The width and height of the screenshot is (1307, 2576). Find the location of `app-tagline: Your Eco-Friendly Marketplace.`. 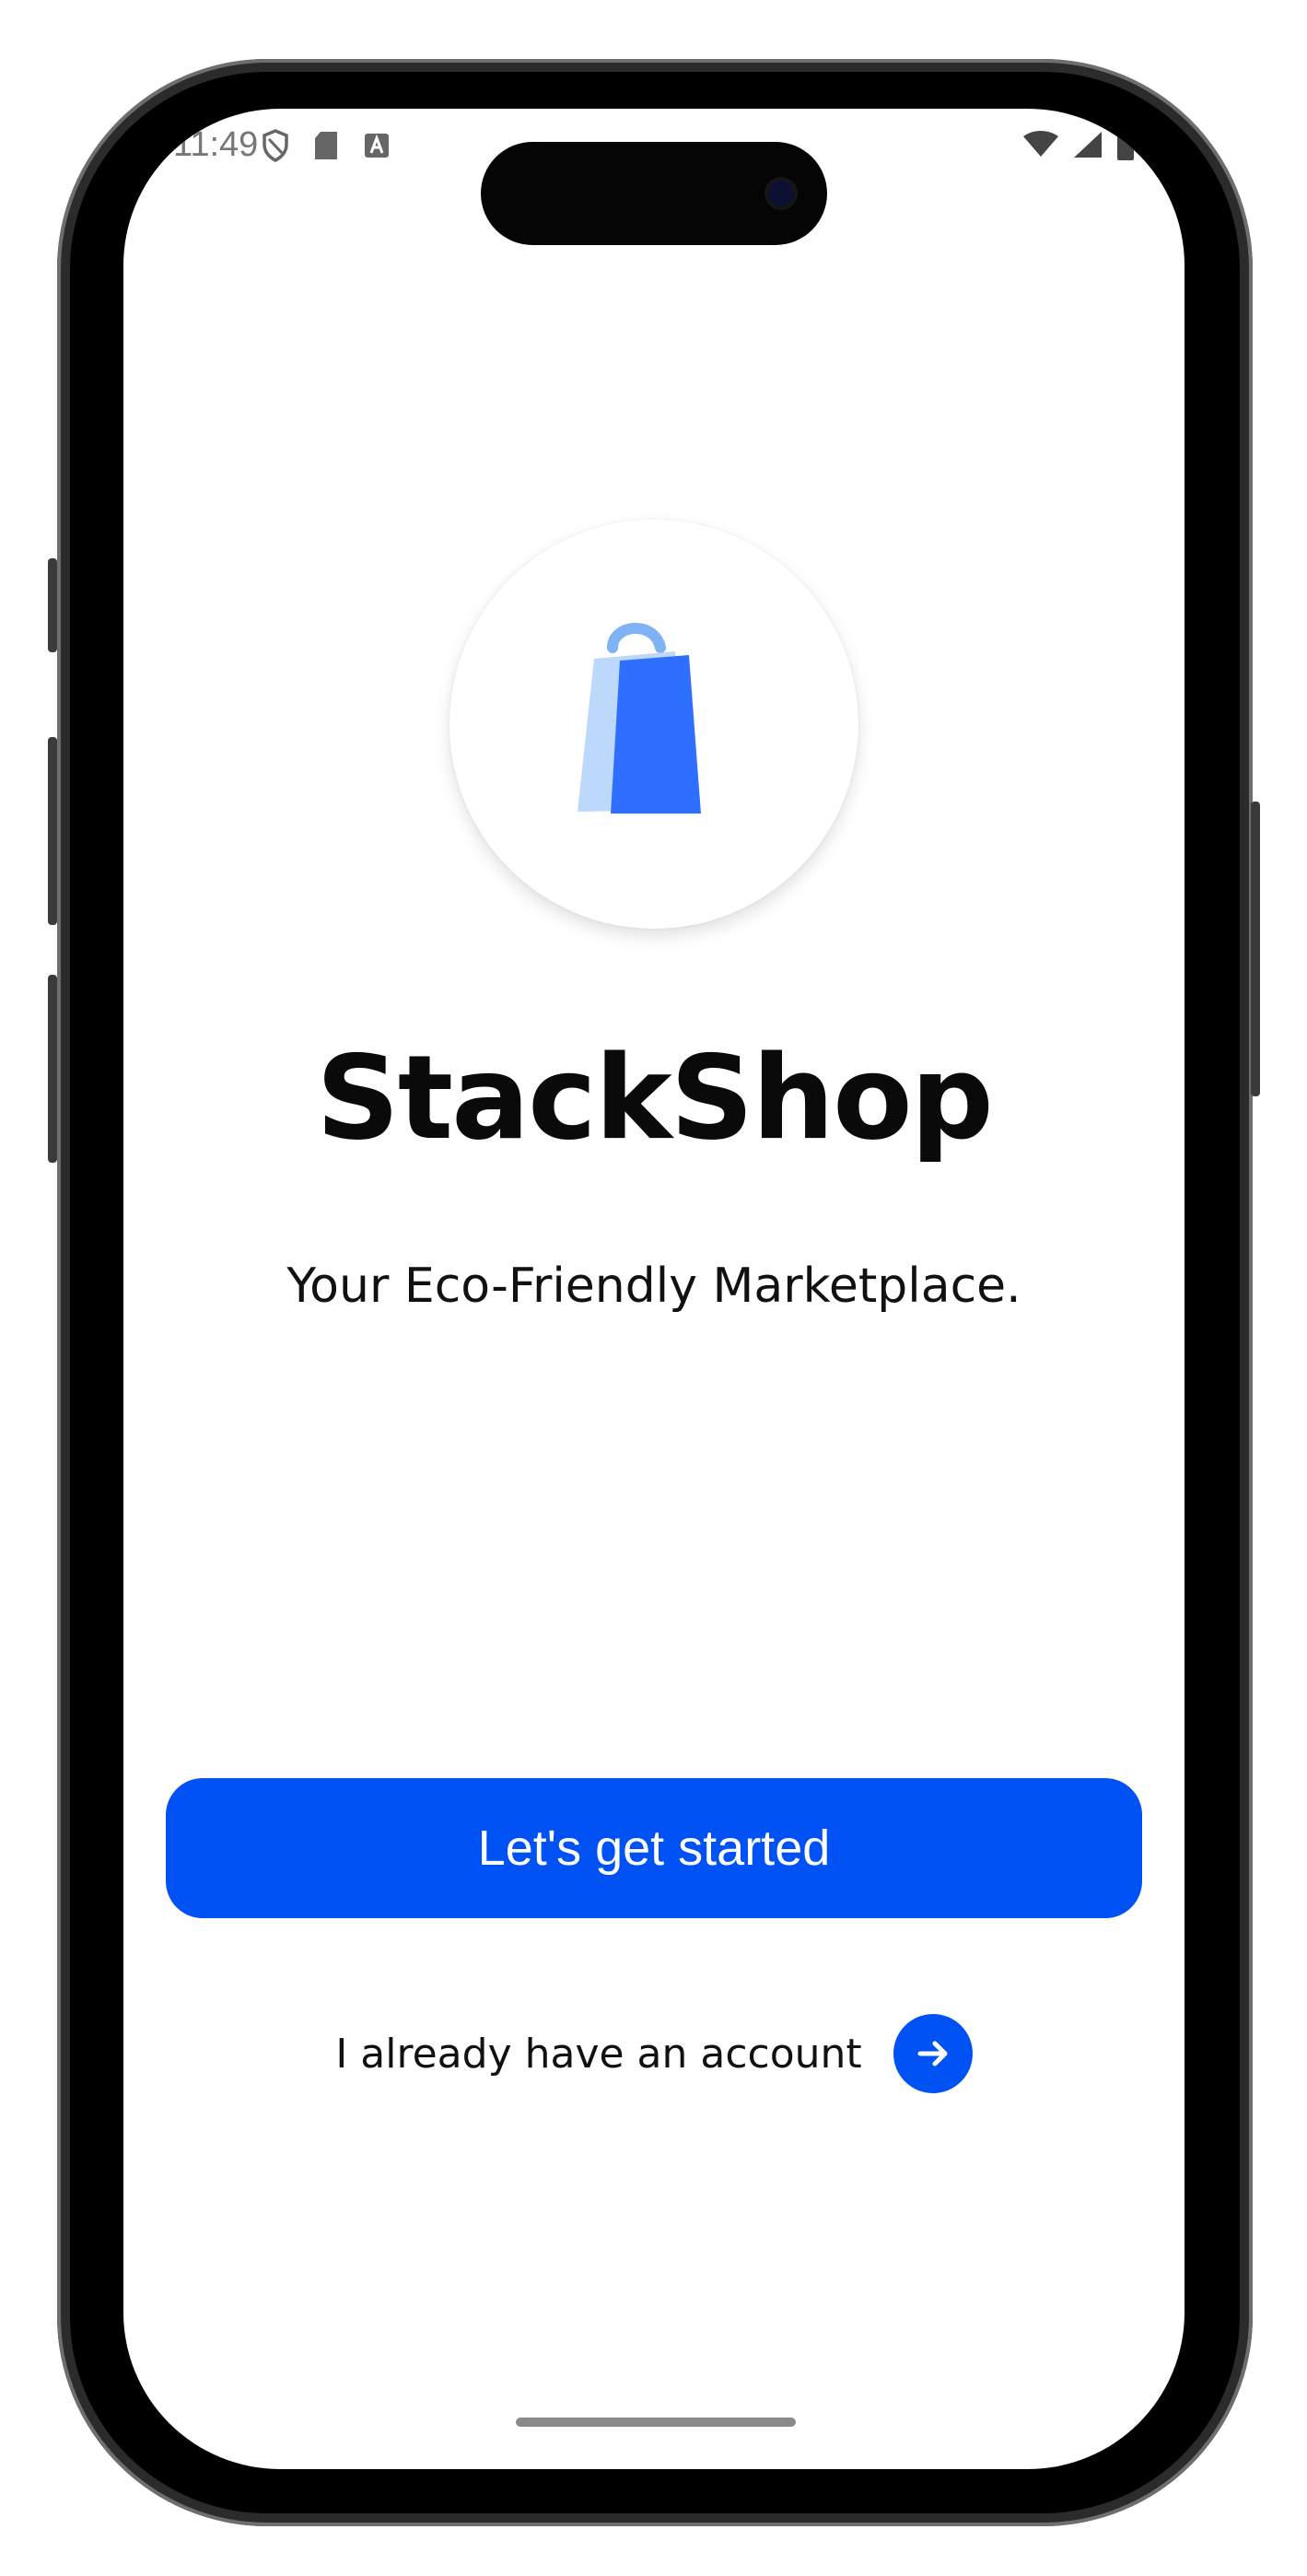

app-tagline: Your Eco-Friendly Marketplace. is located at coordinates (653, 1286).